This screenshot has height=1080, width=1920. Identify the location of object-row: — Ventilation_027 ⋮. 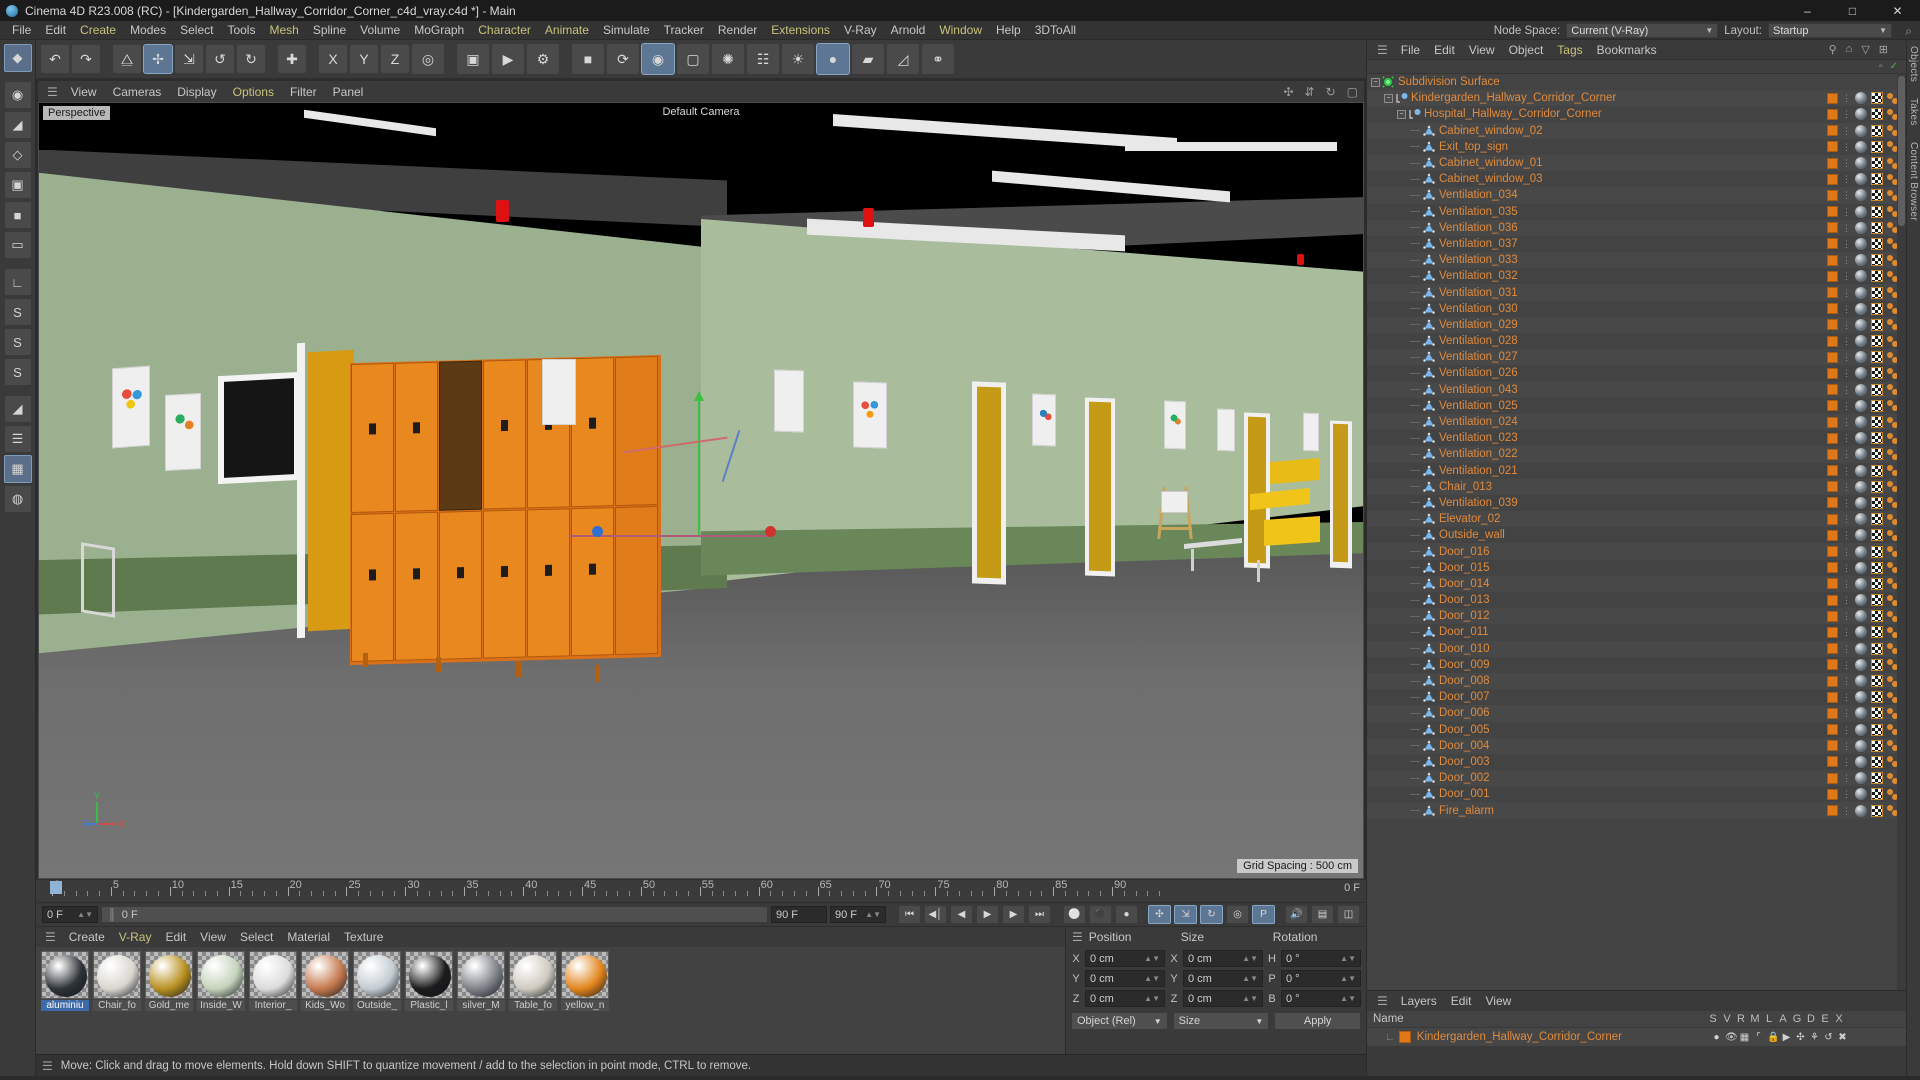
(1636, 357).